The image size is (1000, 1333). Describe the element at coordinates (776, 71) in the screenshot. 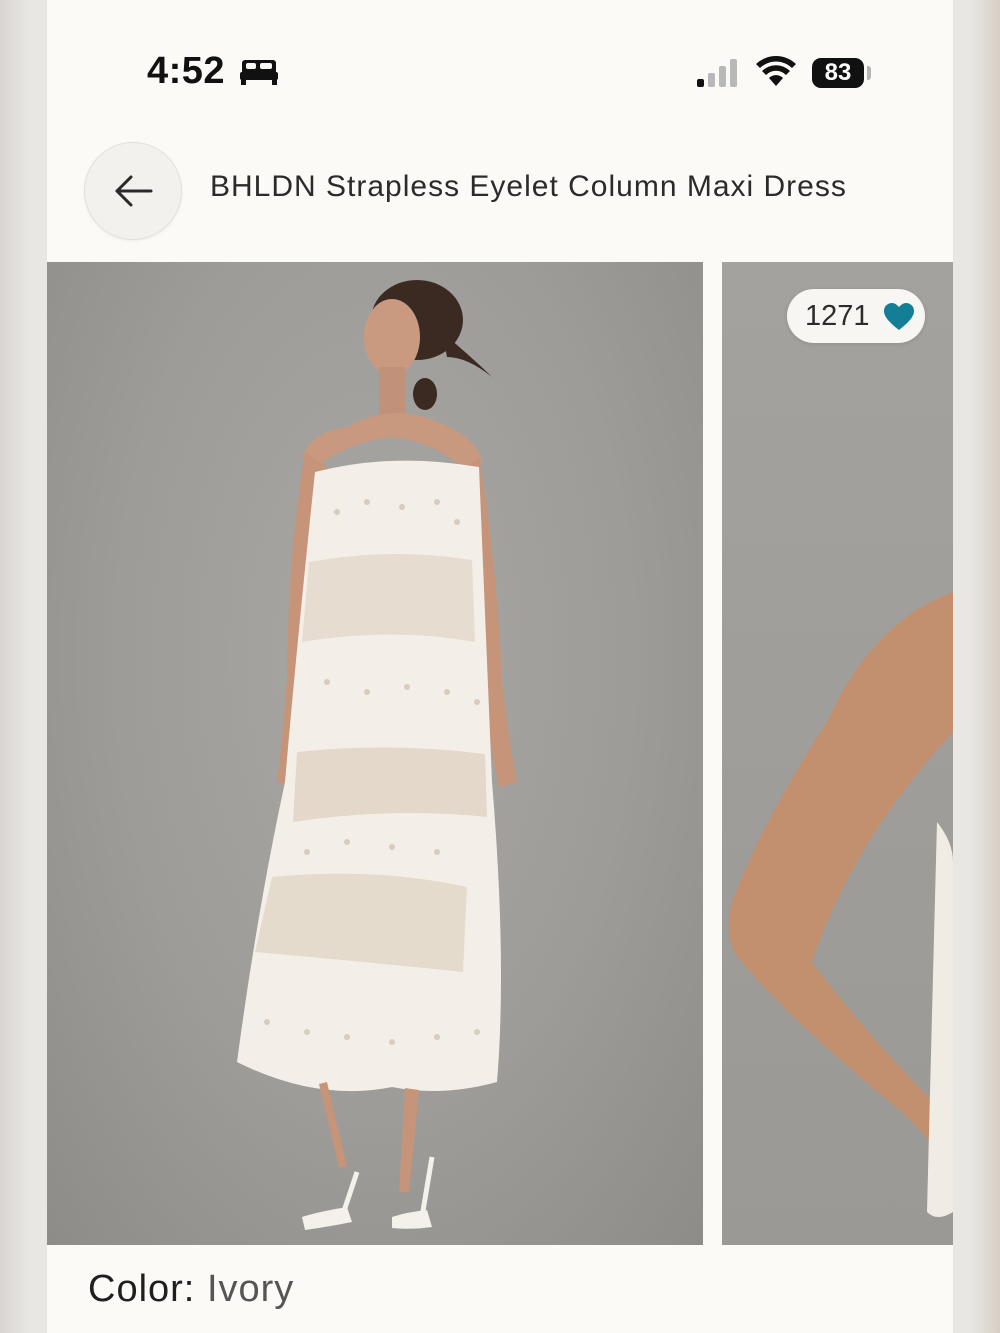

I see `wifi-icon` at that location.